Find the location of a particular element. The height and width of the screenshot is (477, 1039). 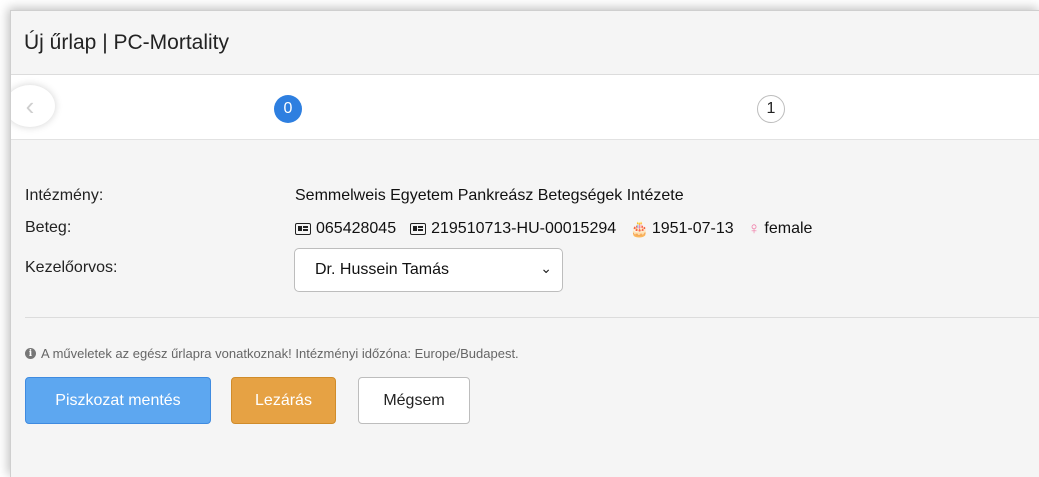

patient-birthdate: 1951-07-13 is located at coordinates (692, 228).